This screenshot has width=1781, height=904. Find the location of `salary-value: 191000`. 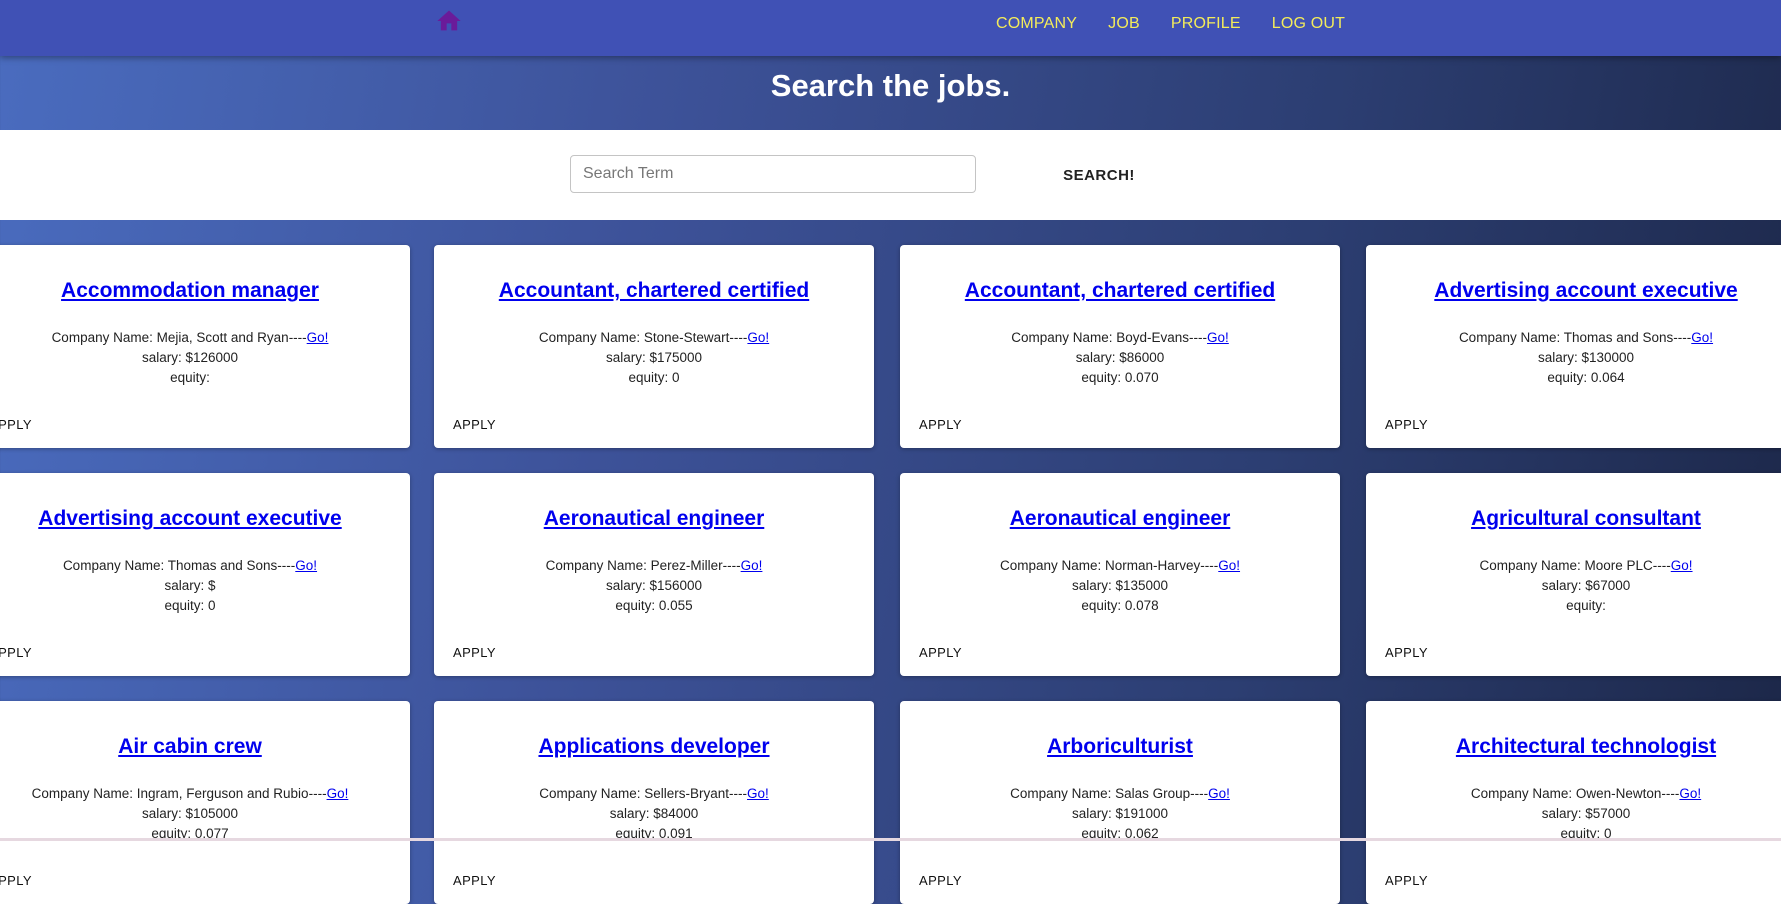

salary-value: 191000 is located at coordinates (1145, 813).